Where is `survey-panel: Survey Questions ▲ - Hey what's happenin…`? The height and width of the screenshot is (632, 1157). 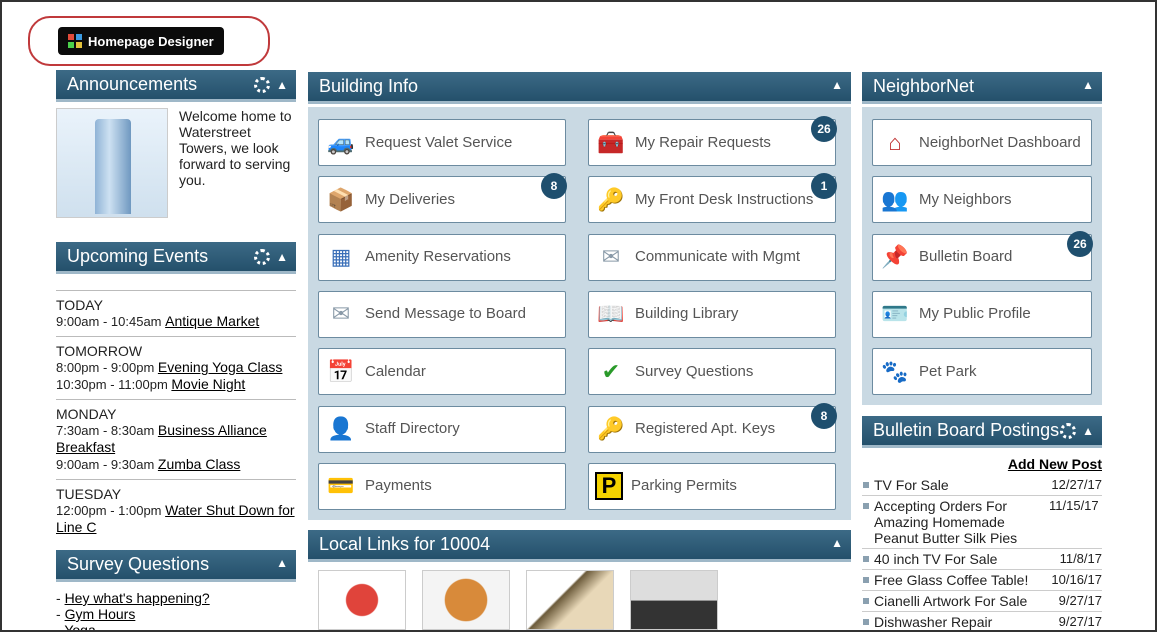 survey-panel: Survey Questions ▲ - Hey what's happenin… is located at coordinates (176, 590).